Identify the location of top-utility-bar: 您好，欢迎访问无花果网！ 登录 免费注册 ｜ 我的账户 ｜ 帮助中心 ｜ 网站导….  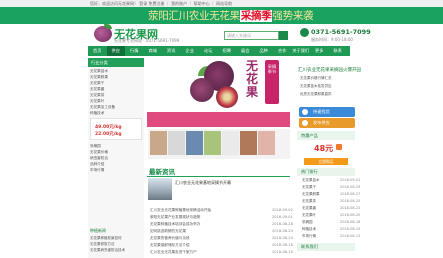
(221, 3).